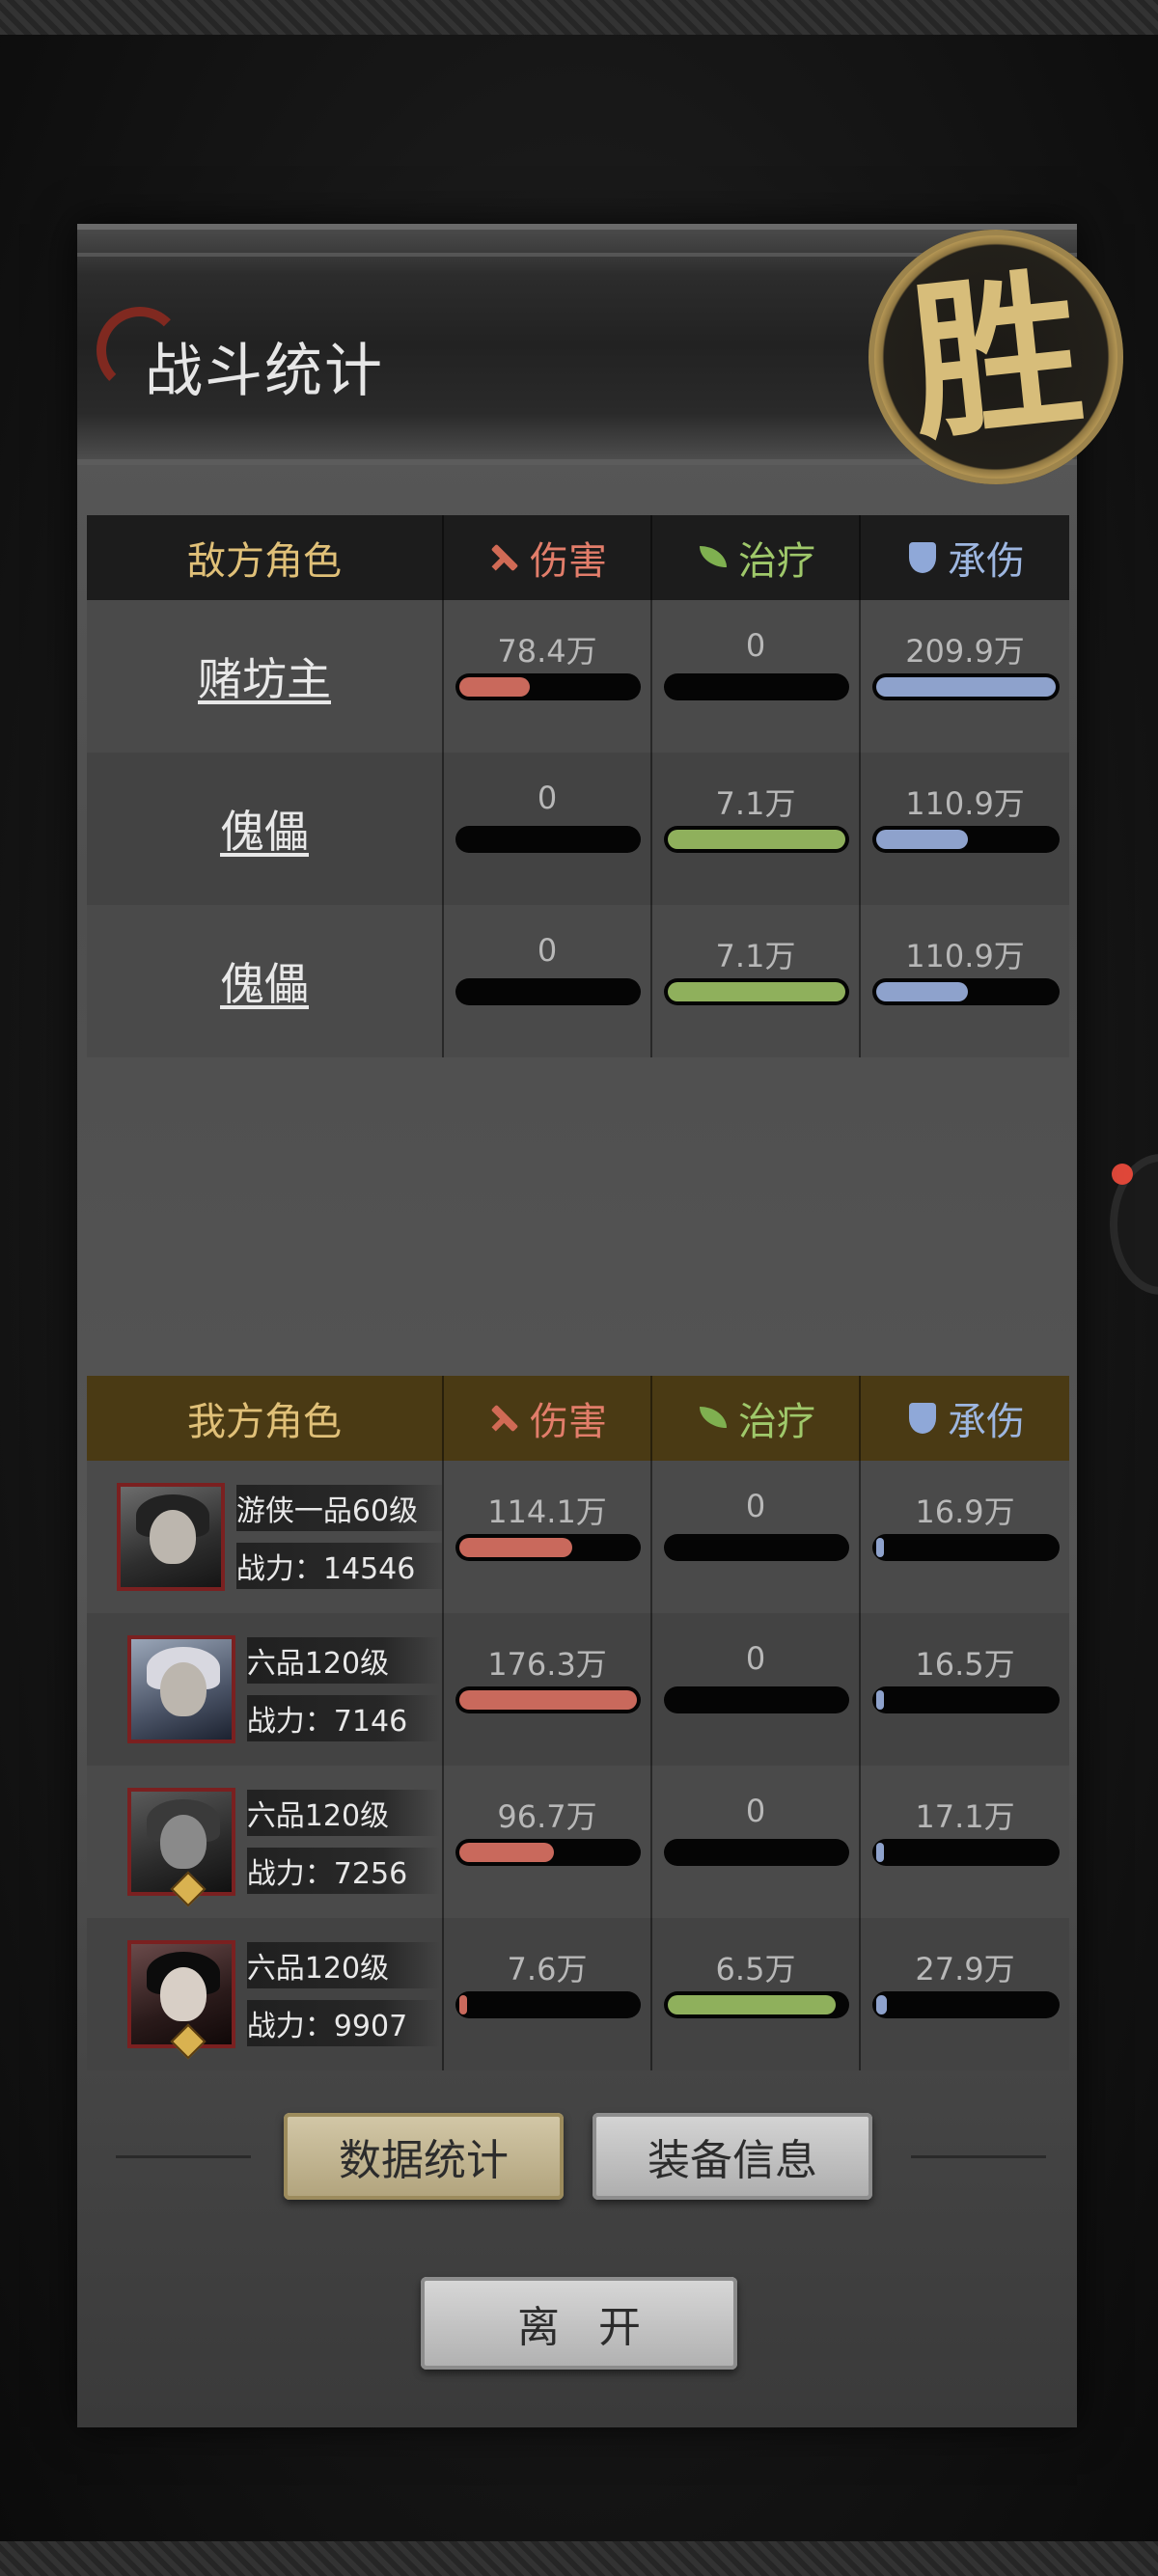 The width and height of the screenshot is (1158, 2576). I want to click on table-row: 游侠一品60级 战力：14546 114.1万 0 16.9万, so click(578, 1537).